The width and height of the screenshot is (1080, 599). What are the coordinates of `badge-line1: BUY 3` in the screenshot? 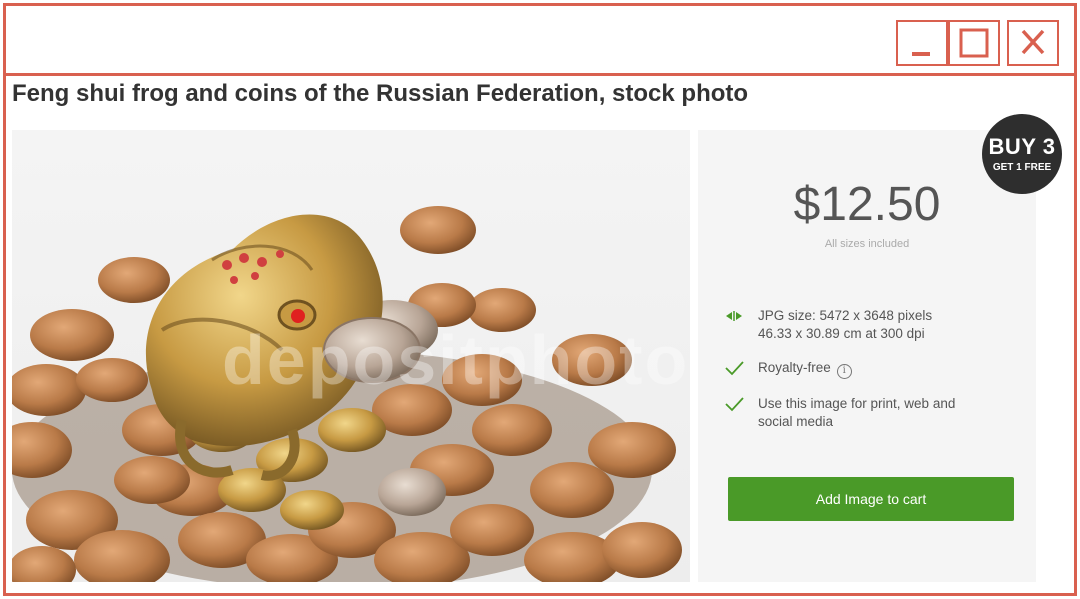 It's located at (1022, 146).